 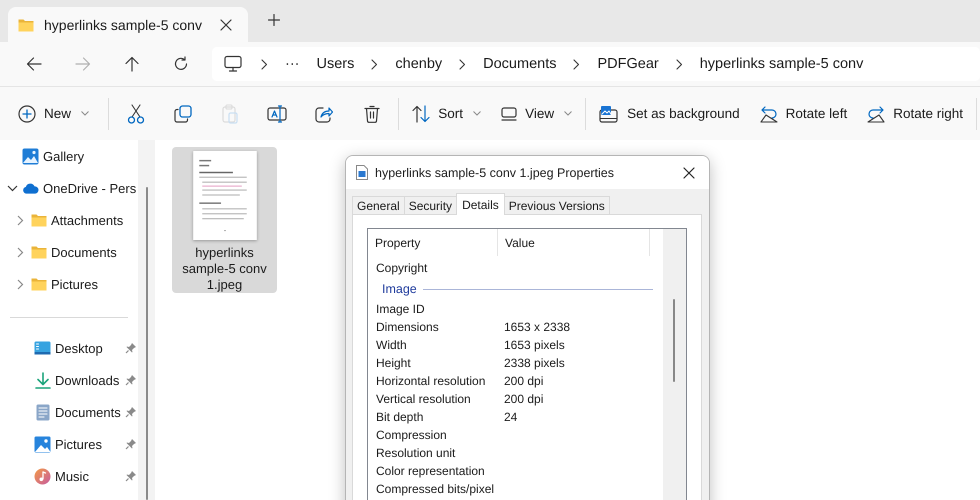 What do you see at coordinates (392, 345) in the screenshot?
I see `property-name: Width` at bounding box center [392, 345].